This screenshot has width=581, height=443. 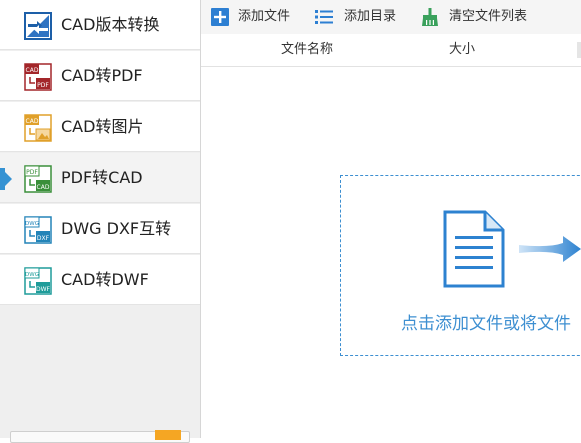 I want to click on add-folder-label: 添加目录, so click(x=370, y=16).